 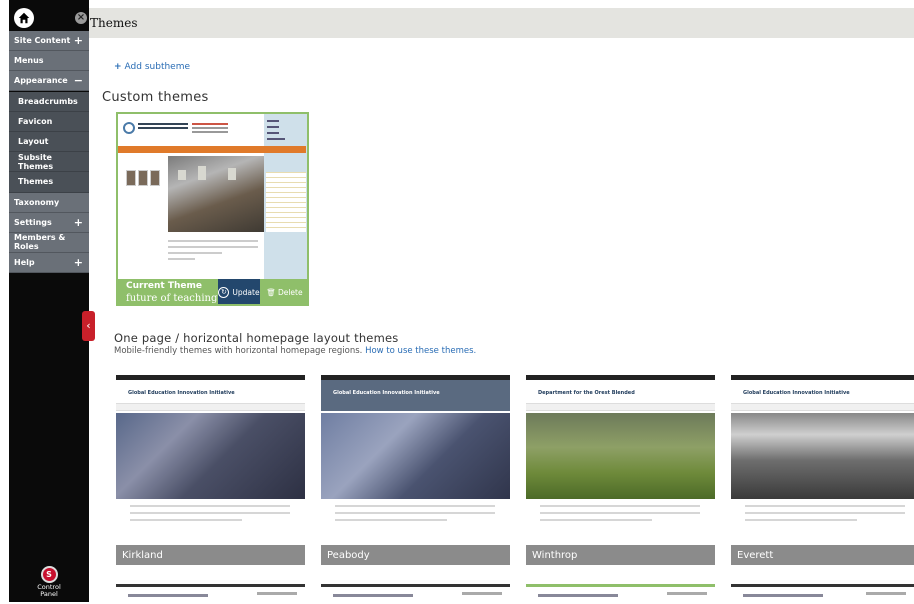 What do you see at coordinates (284, 291) in the screenshot?
I see `delete-button: 🗑 Delete` at bounding box center [284, 291].